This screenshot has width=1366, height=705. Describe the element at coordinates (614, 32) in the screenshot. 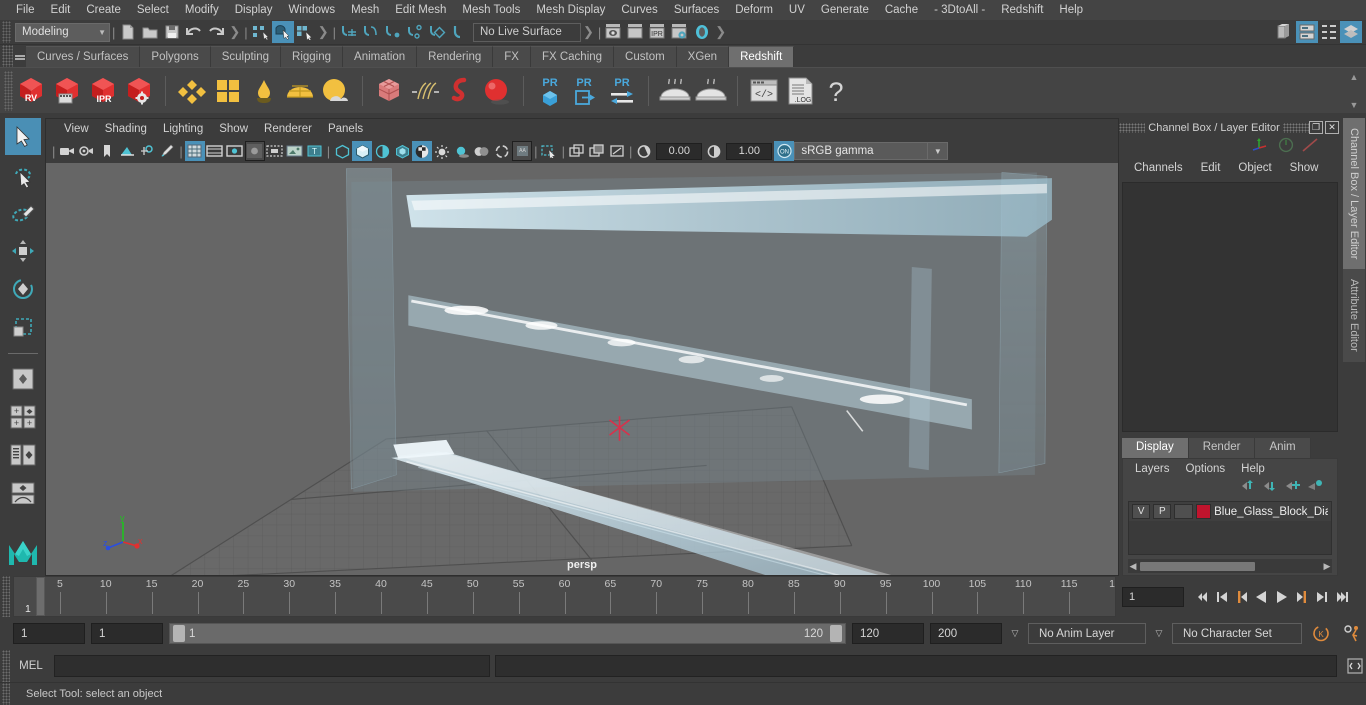

I see `render-view-icon` at that location.